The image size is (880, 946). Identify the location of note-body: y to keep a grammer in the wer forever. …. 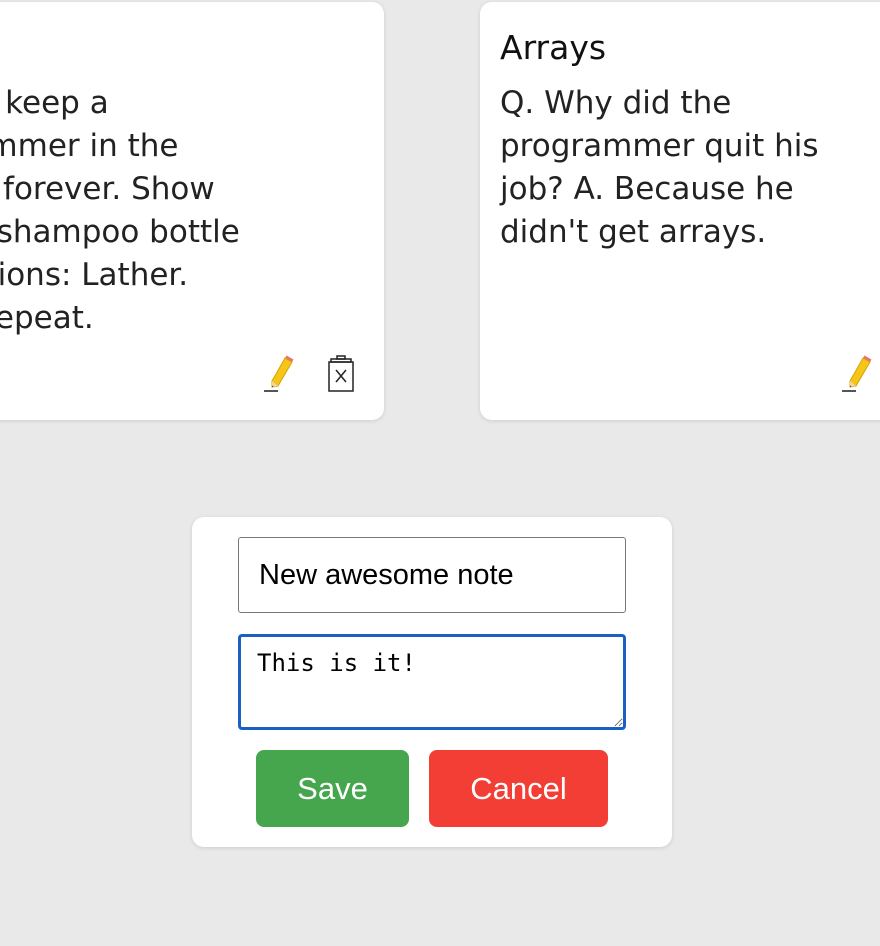
(120, 210).